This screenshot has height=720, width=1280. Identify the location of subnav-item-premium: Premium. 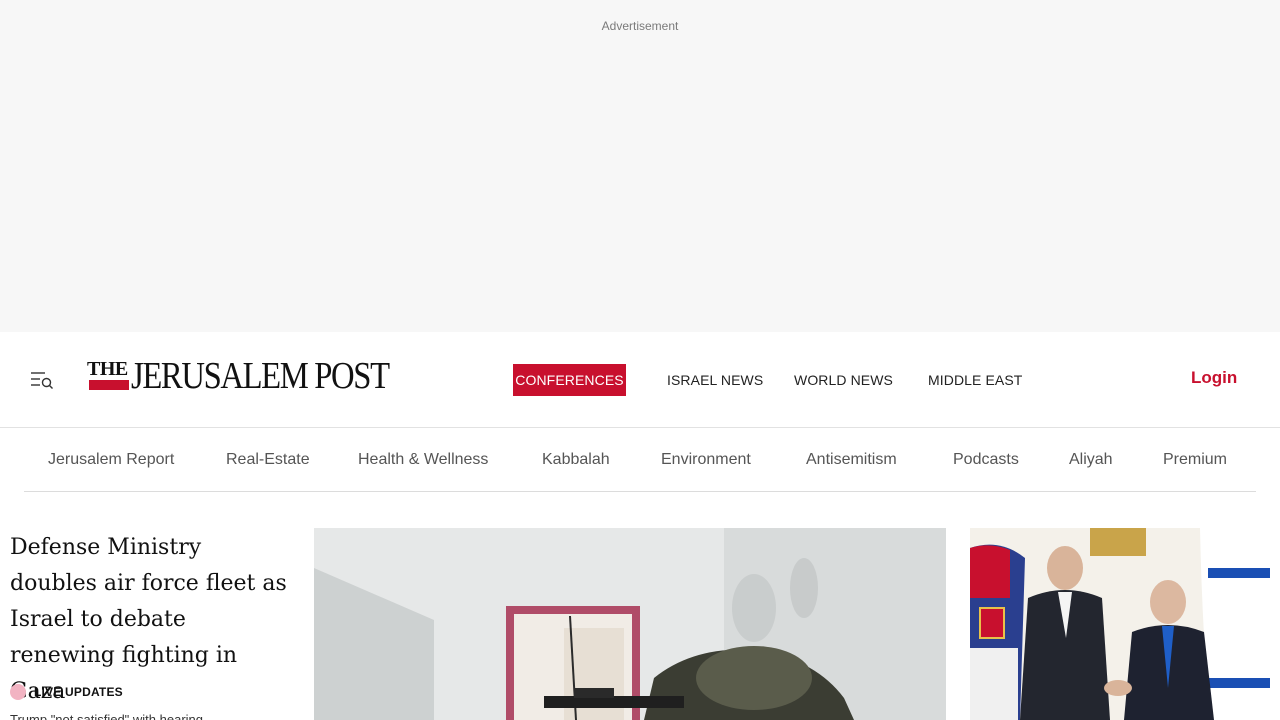
(1195, 460).